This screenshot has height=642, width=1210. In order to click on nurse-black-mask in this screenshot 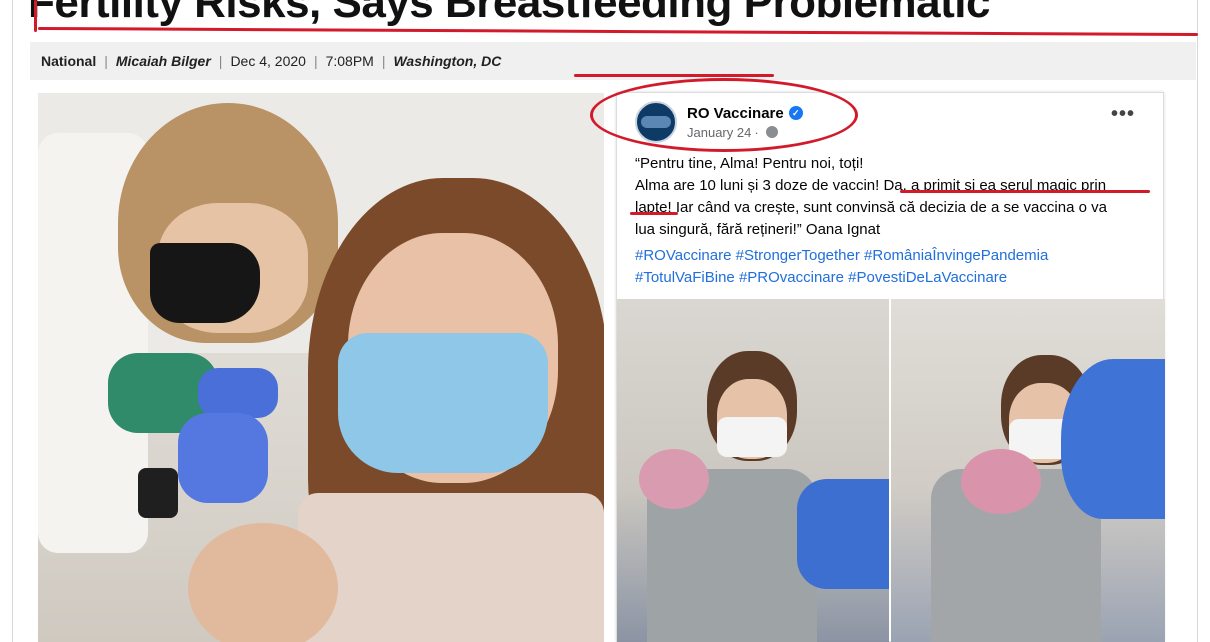, I will do `click(205, 283)`.